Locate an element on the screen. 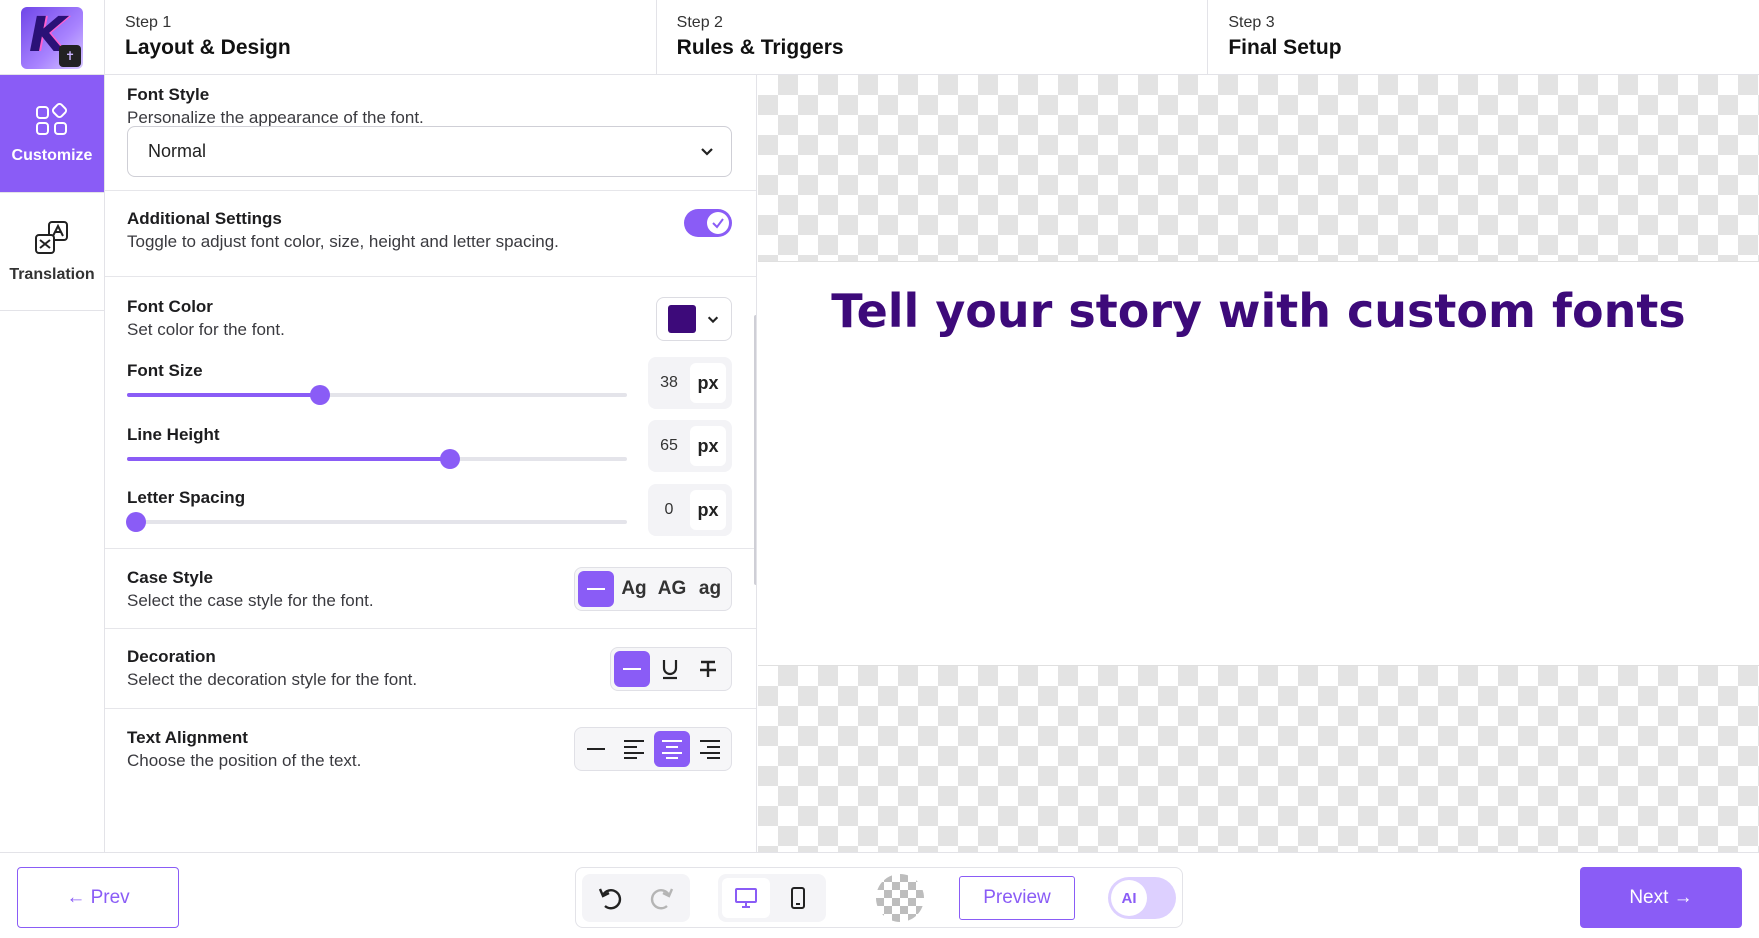  undo-button is located at coordinates (610, 898).